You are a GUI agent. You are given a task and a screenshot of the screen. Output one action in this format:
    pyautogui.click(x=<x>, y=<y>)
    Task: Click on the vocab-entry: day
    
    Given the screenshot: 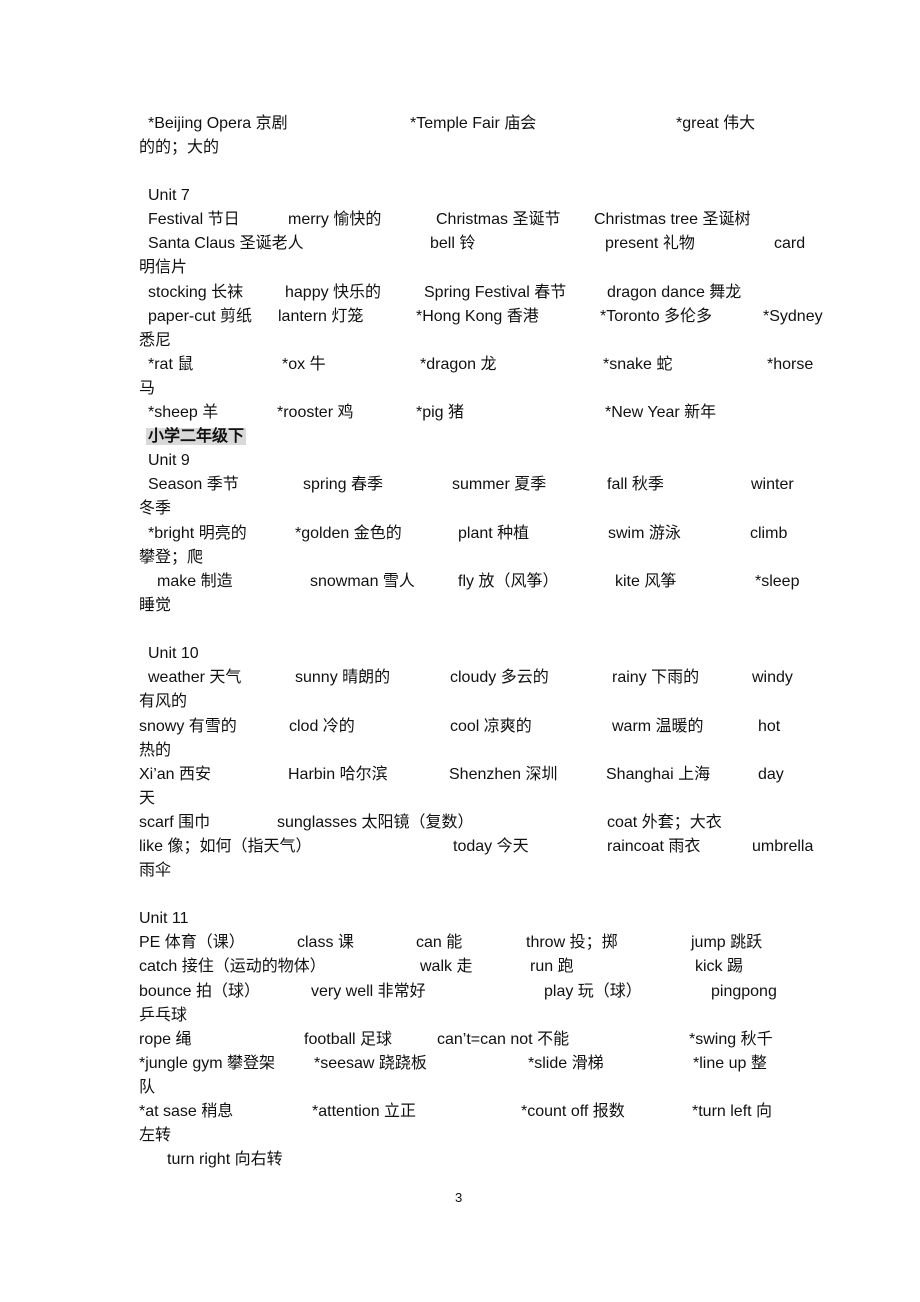 What is the action you would take?
    pyautogui.click(x=771, y=774)
    